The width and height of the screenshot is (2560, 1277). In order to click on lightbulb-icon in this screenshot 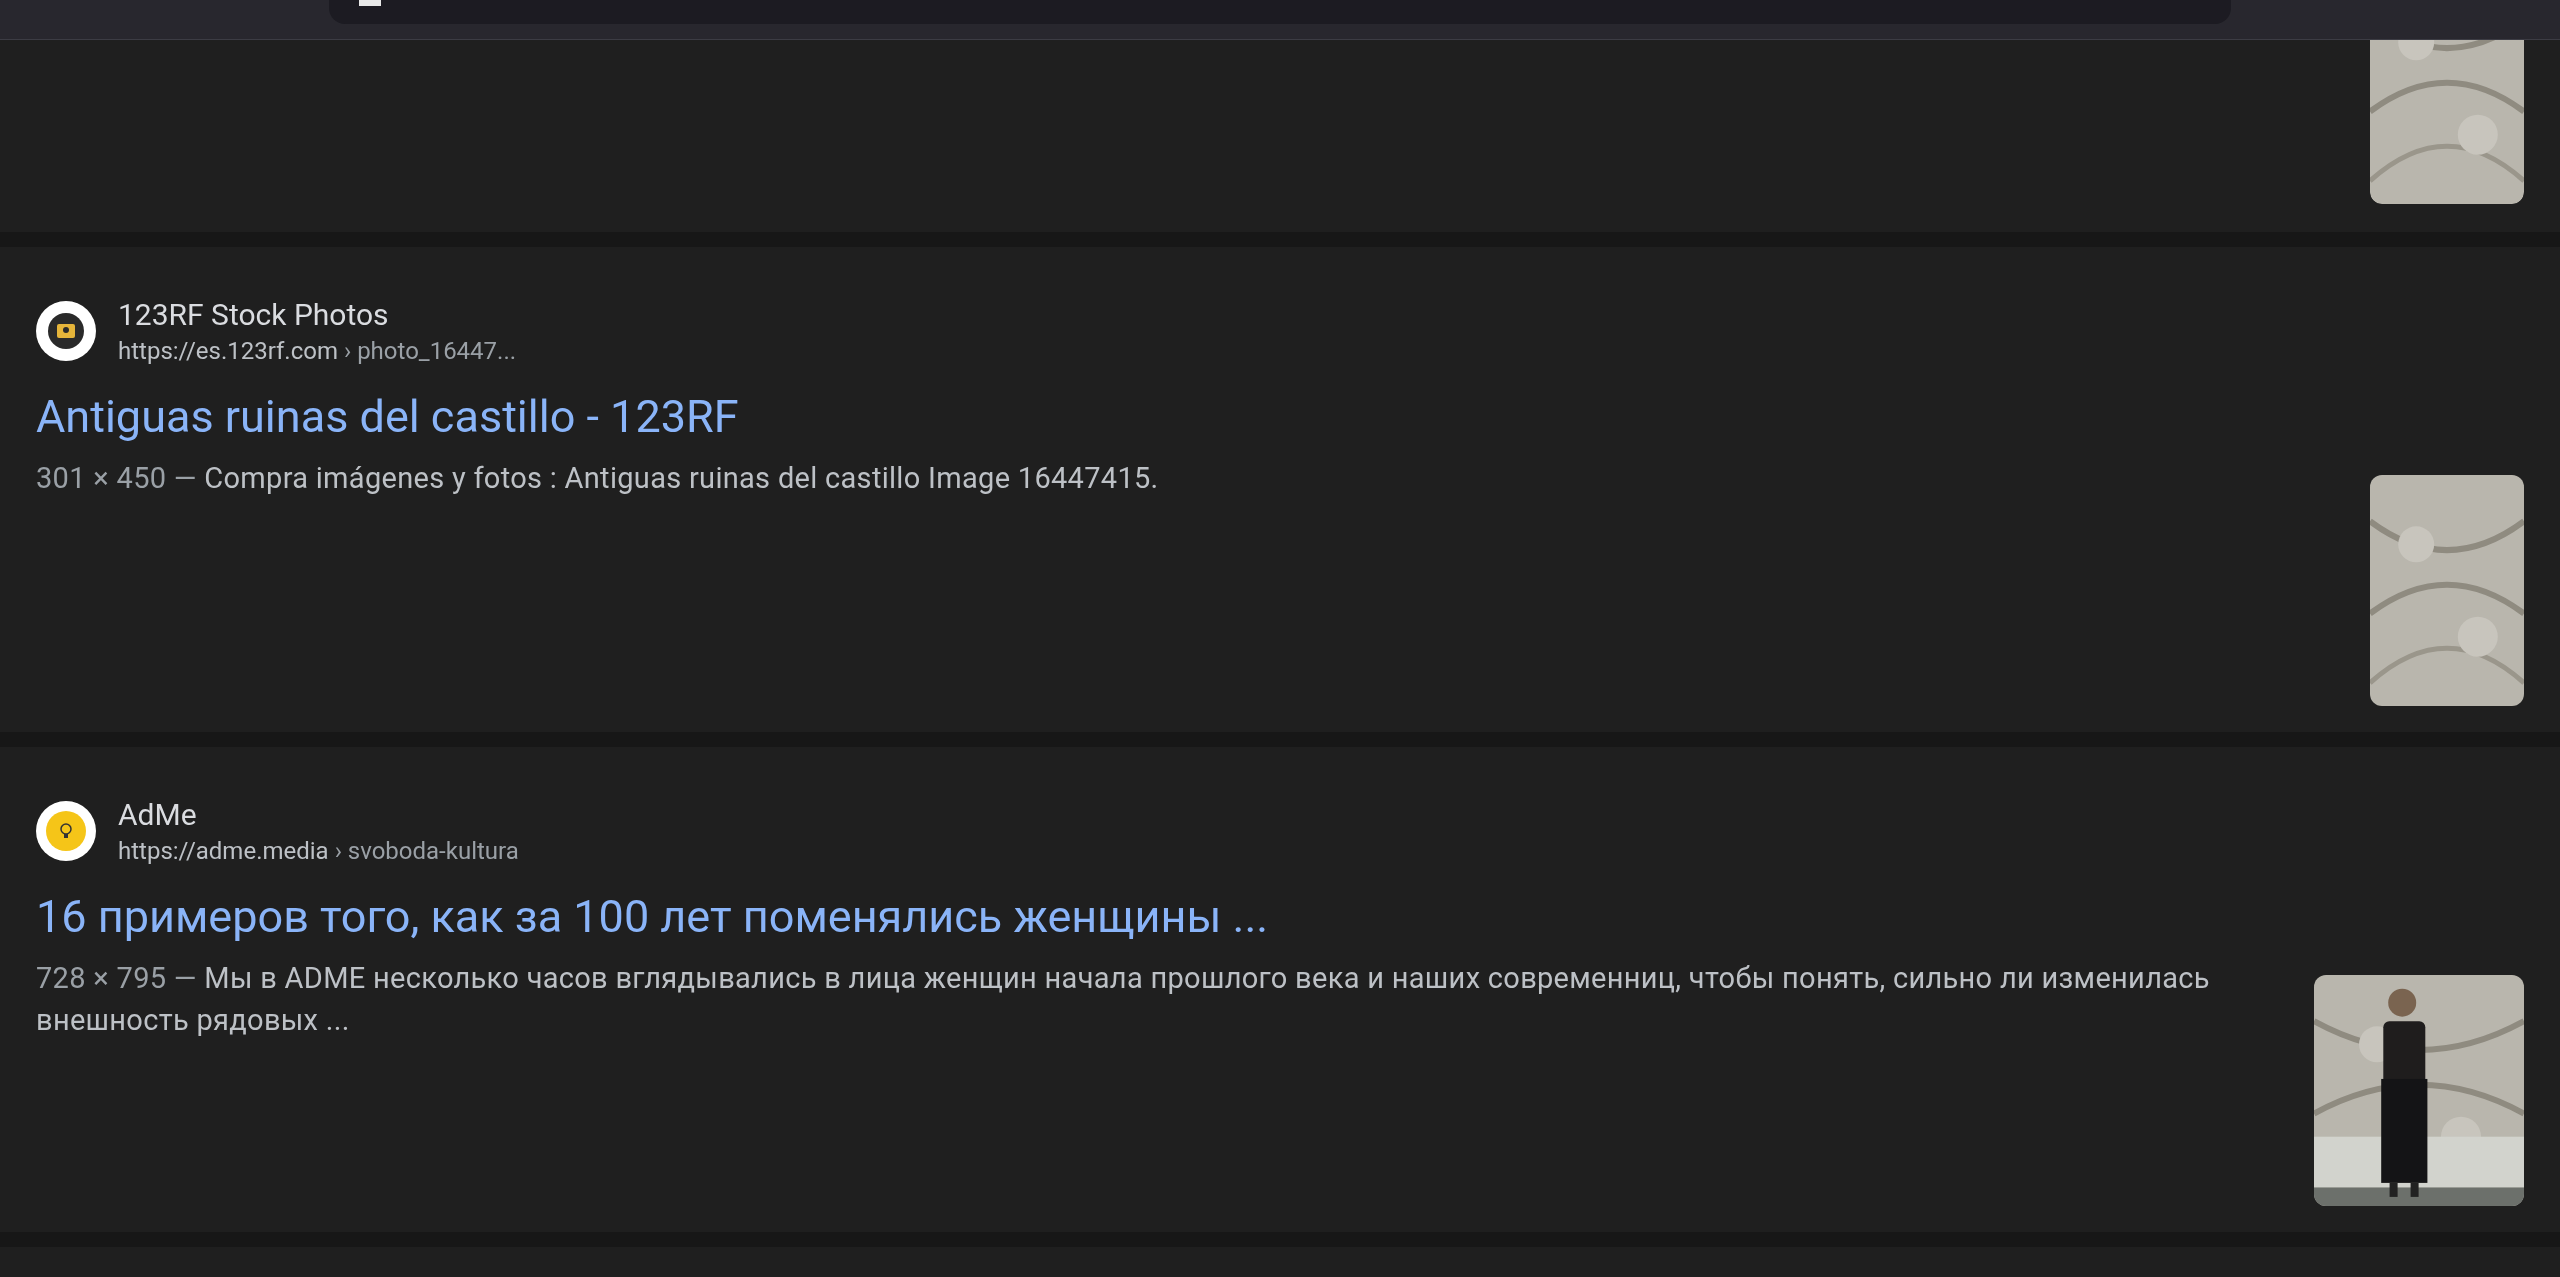, I will do `click(66, 831)`.